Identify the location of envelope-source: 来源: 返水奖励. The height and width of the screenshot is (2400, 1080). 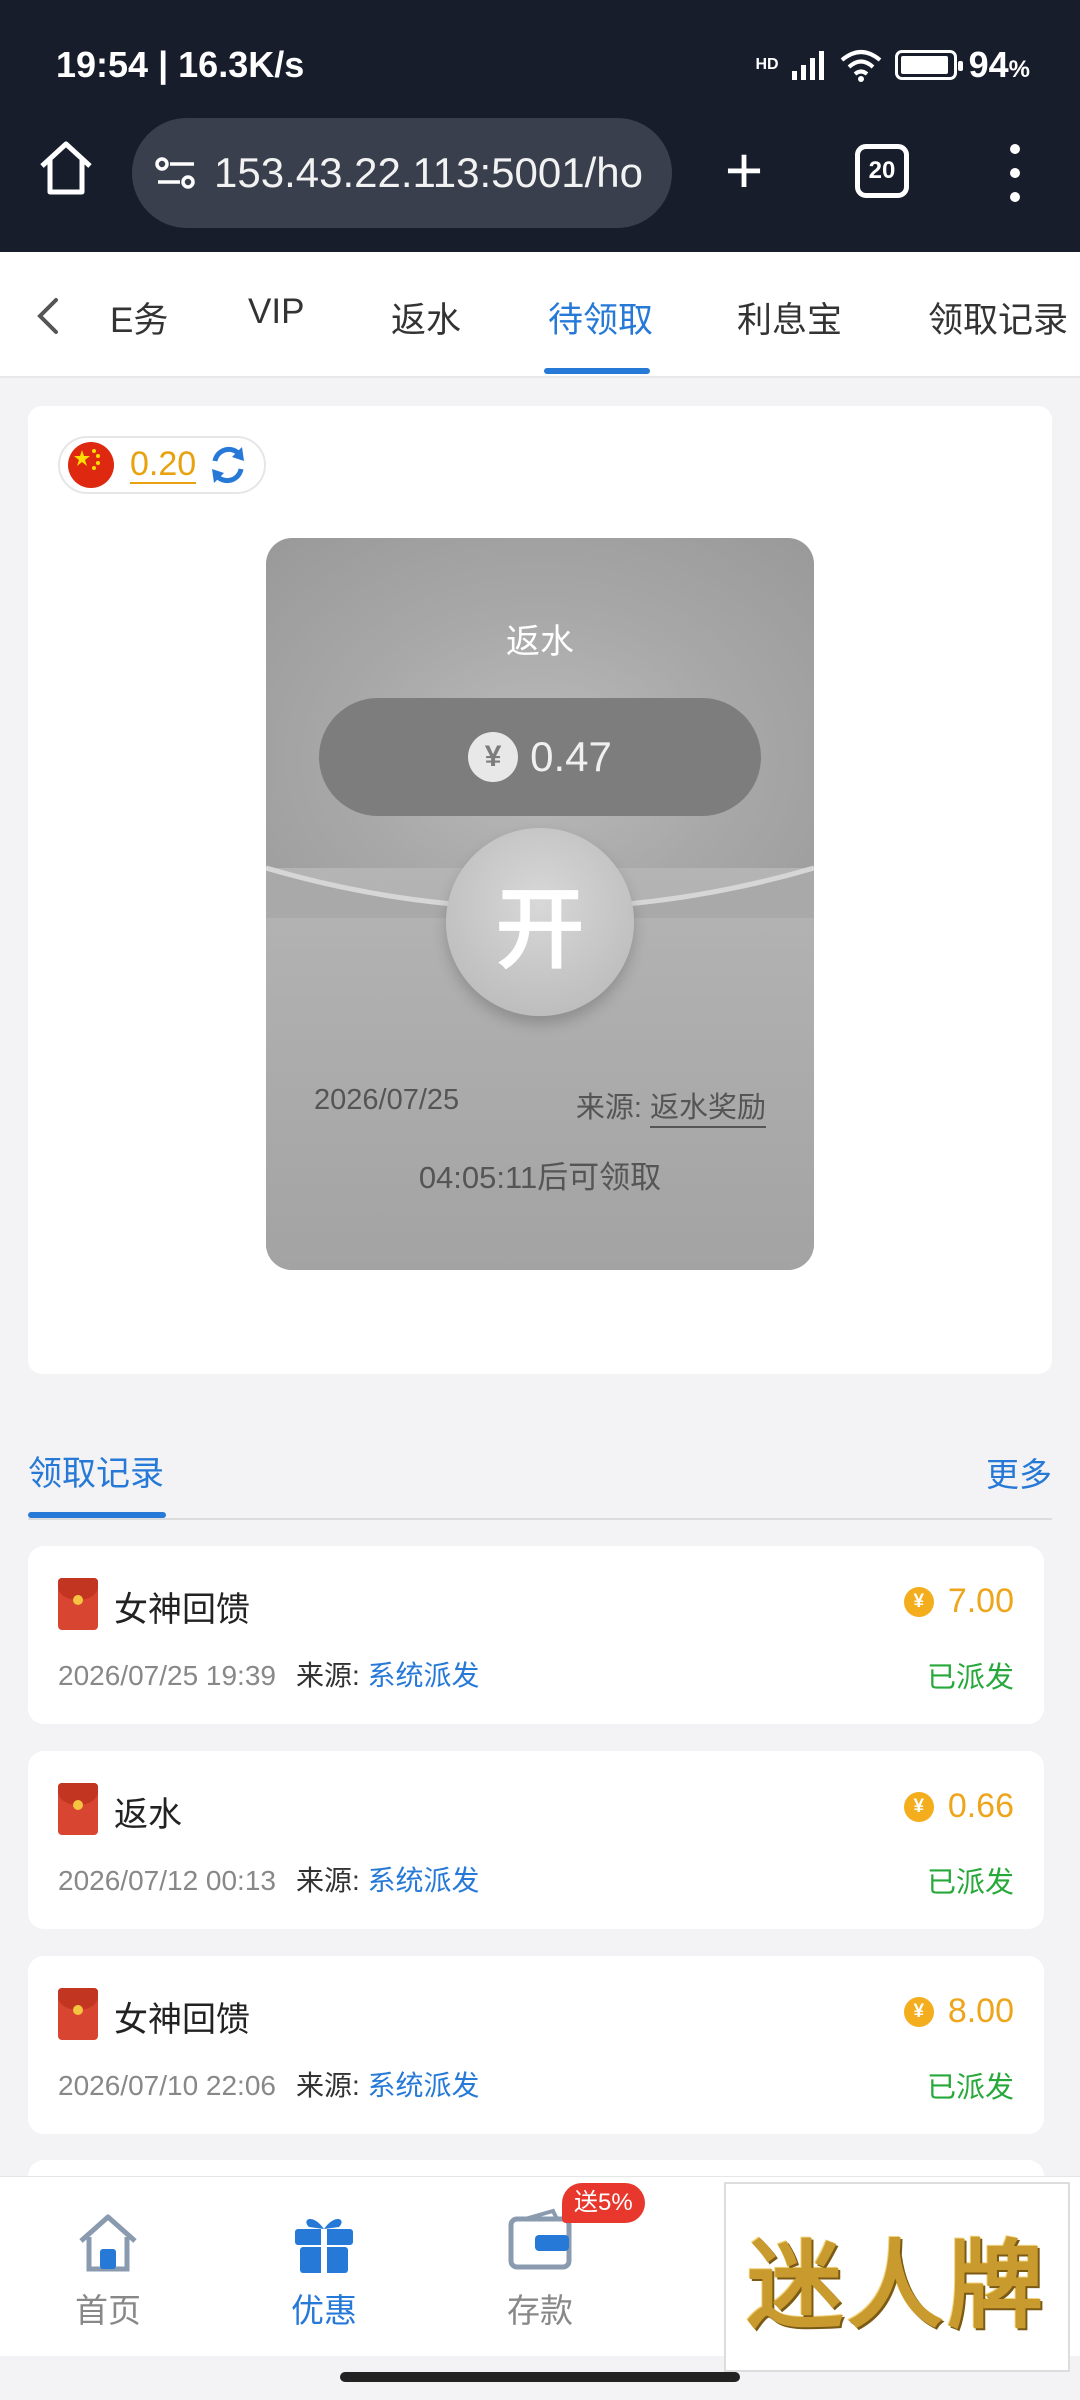
(670, 1106).